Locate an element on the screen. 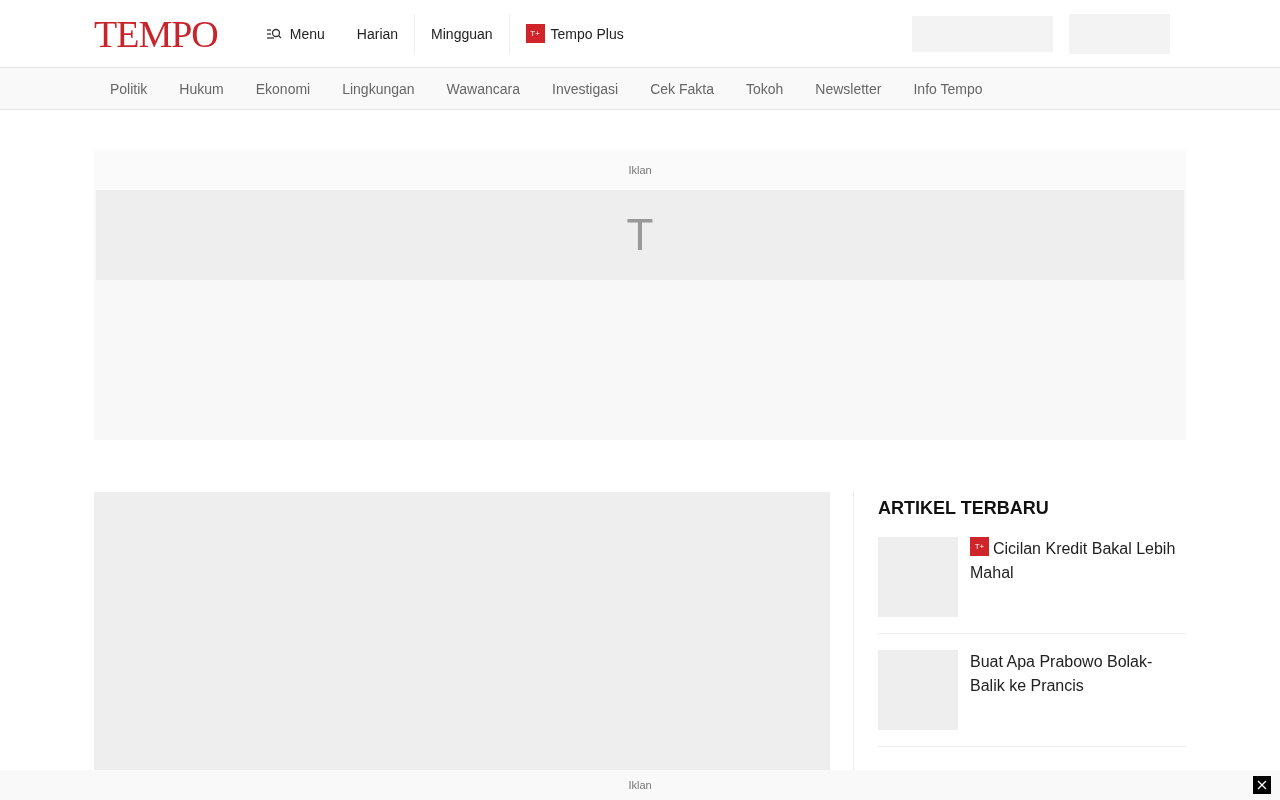  category-link: Hukum is located at coordinates (201, 88).